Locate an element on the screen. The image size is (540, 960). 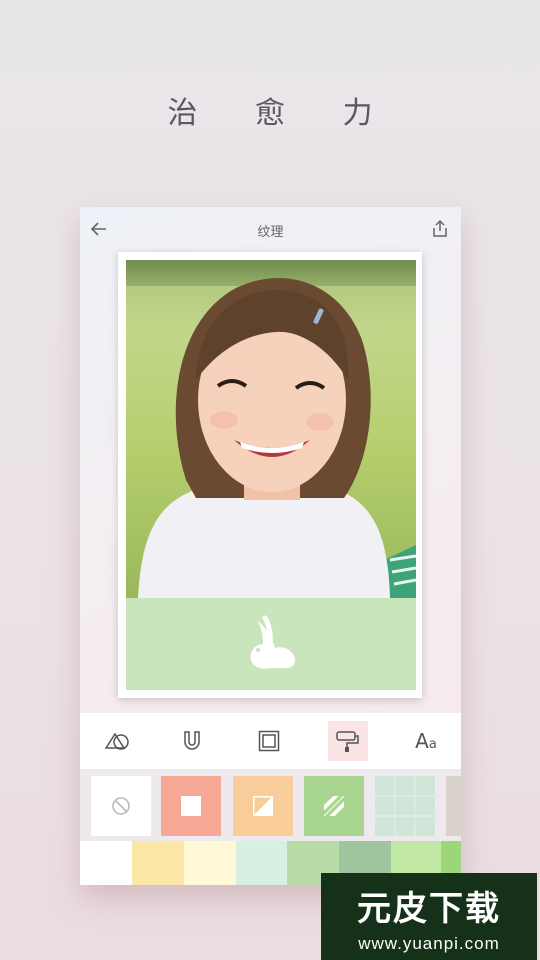
swatch-coral is located at coordinates (191, 806).